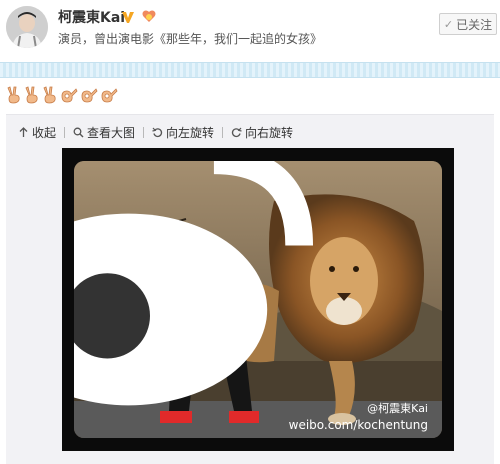 Image resolution: width=500 pixels, height=464 pixels. What do you see at coordinates (128, 17) in the screenshot?
I see `verified-icon` at bounding box center [128, 17].